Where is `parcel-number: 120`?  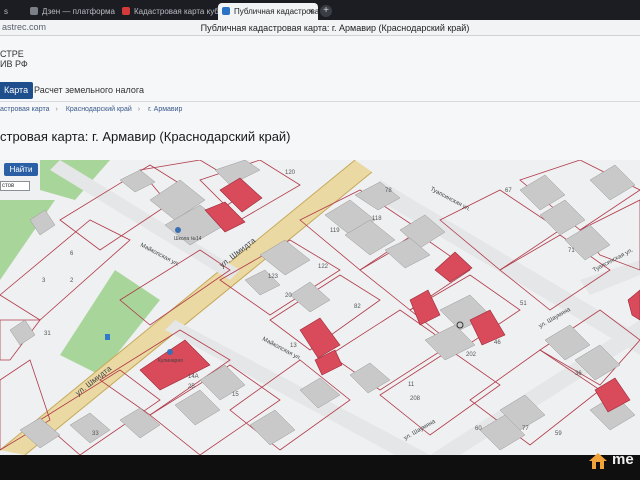
parcel-number: 120 is located at coordinates (290, 173).